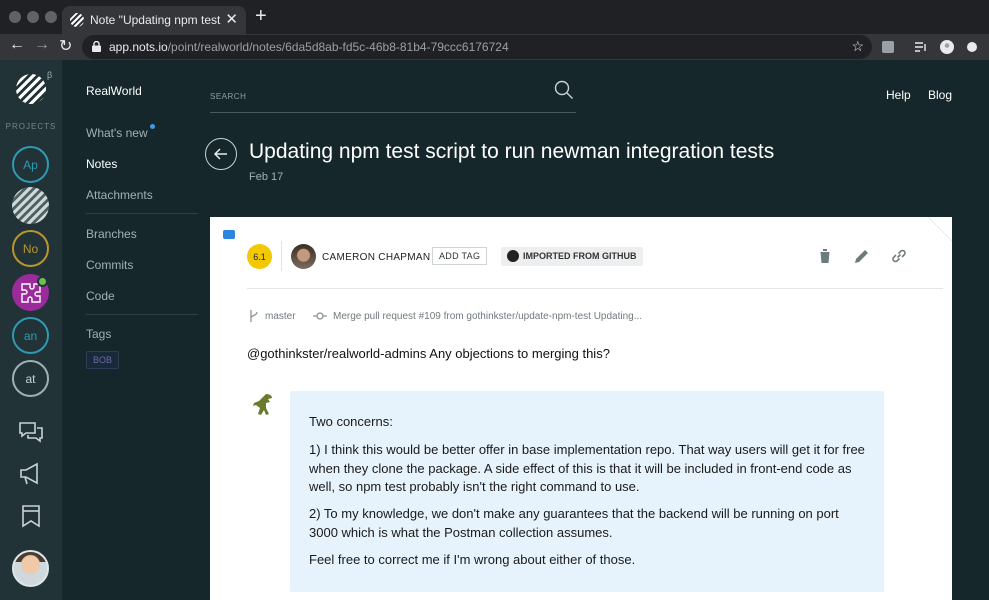 This screenshot has height=600, width=989. Describe the element at coordinates (595, 288) in the screenshot. I see `card-divider` at that location.